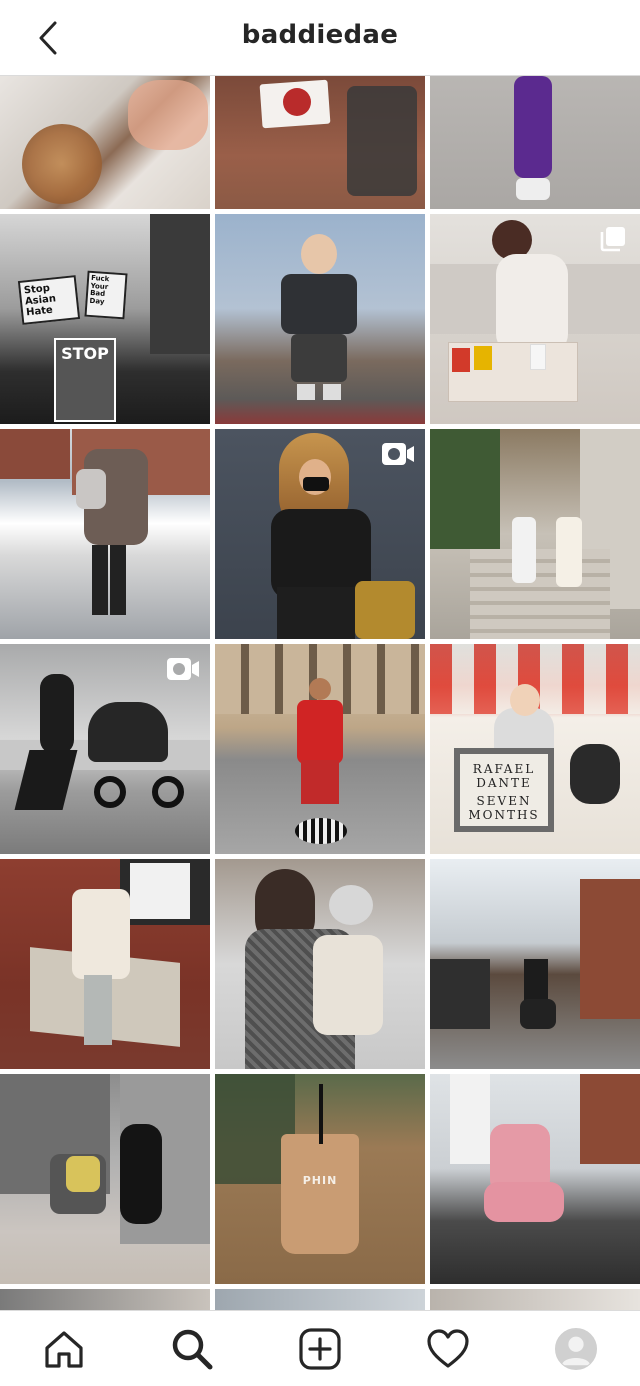 The height and width of the screenshot is (1386, 640). I want to click on heart-icon, so click(448, 1348).